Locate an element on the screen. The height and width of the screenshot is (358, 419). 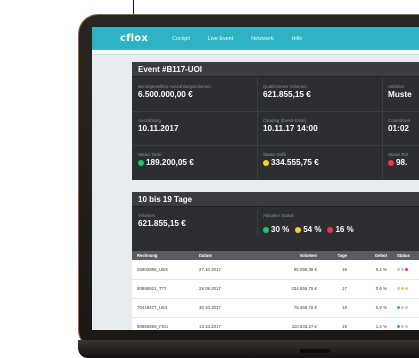
cell-rechnung: 90866569_FDU is located at coordinates (163, 323).